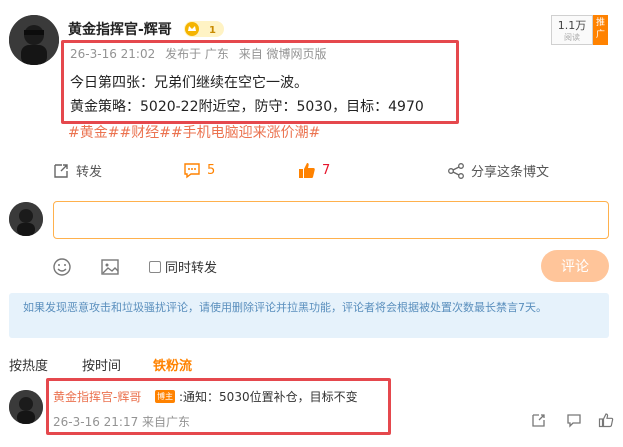 Image resolution: width=623 pixels, height=447 pixels. I want to click on post-location: 发布于 广东, so click(197, 54).